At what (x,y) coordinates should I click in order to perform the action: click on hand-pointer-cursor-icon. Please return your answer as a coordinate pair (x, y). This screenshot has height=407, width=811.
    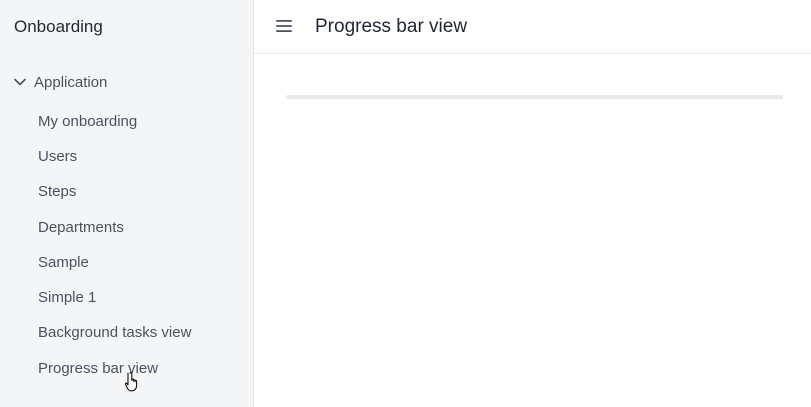
    Looking at the image, I should click on (131, 381).